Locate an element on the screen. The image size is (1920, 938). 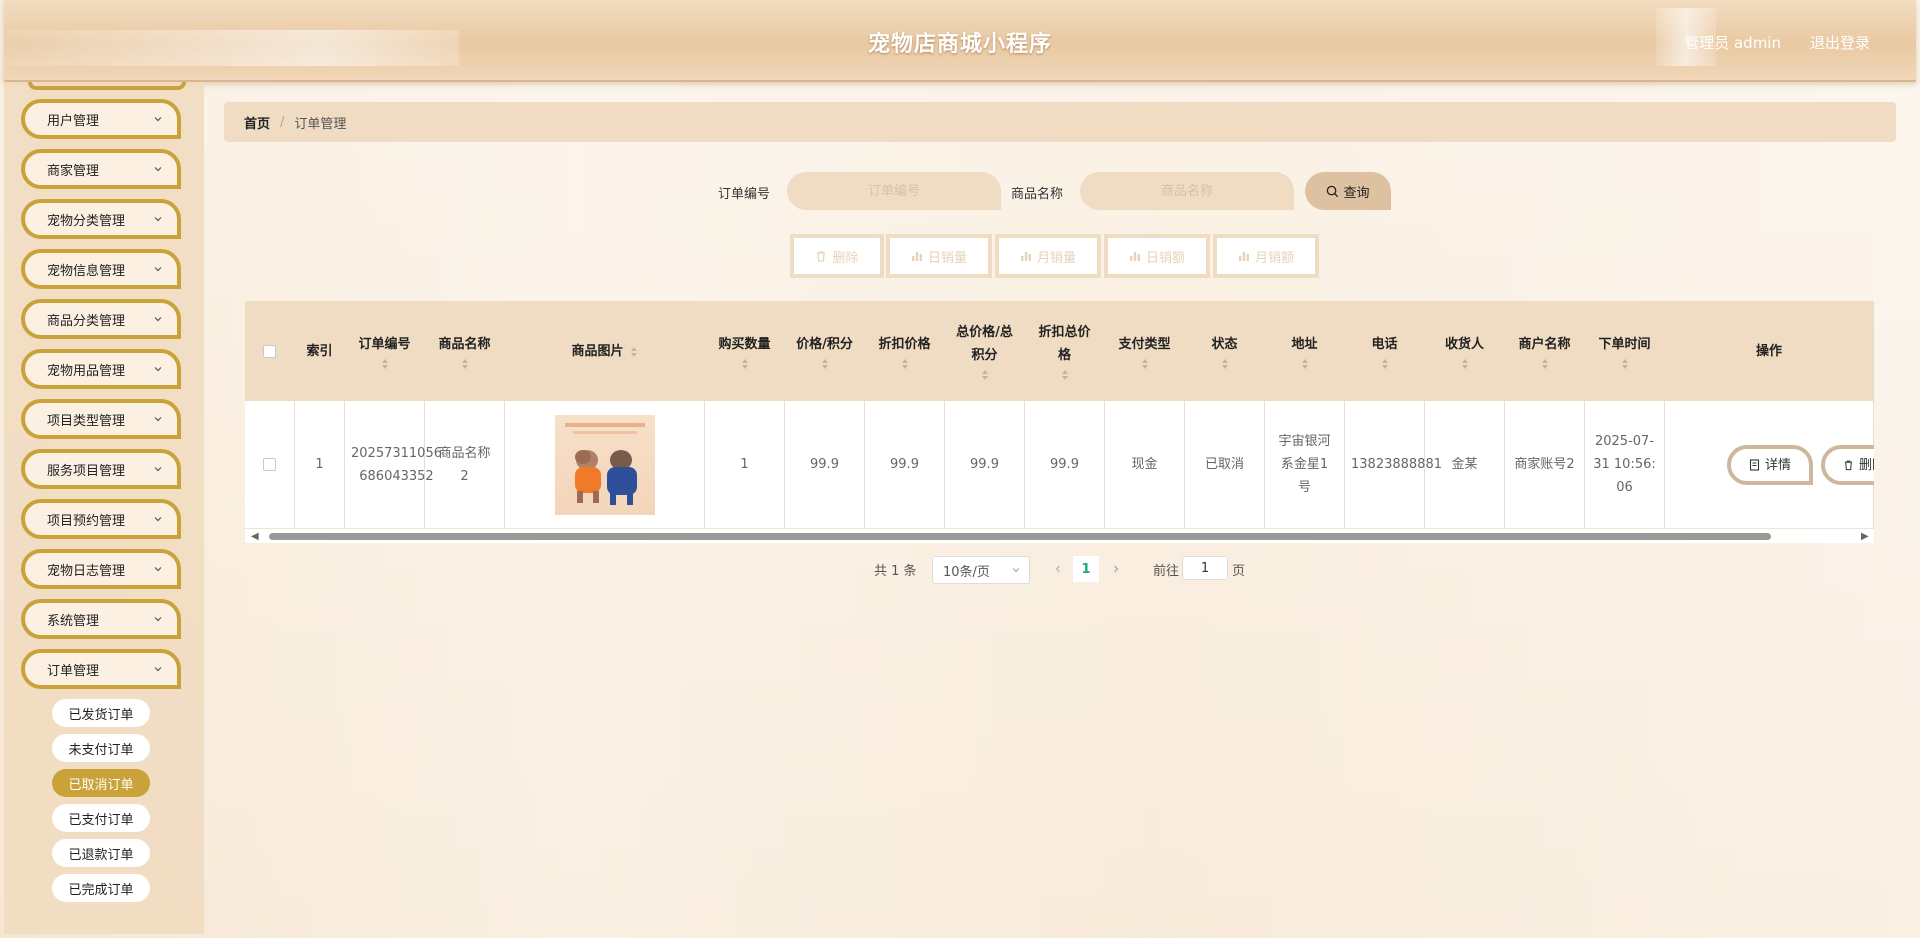
trash-icon is located at coordinates (1848, 465).